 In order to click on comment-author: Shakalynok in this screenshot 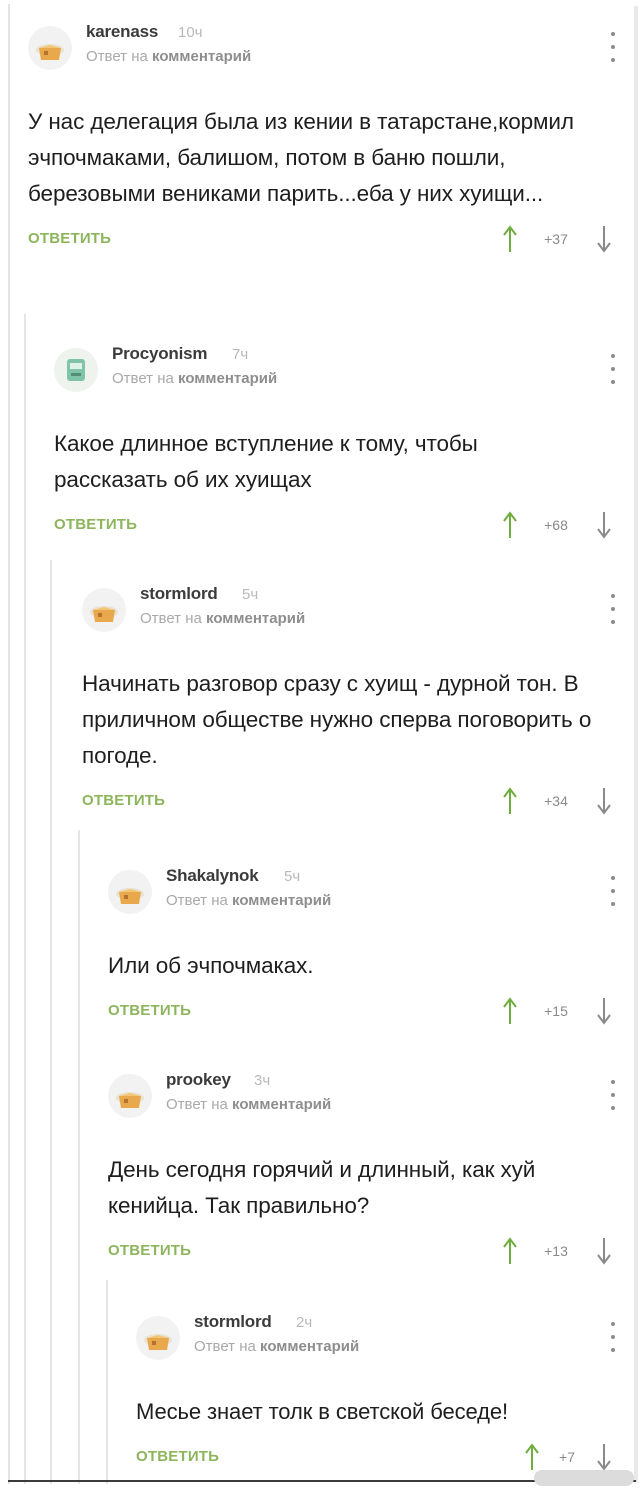, I will do `click(212, 876)`.